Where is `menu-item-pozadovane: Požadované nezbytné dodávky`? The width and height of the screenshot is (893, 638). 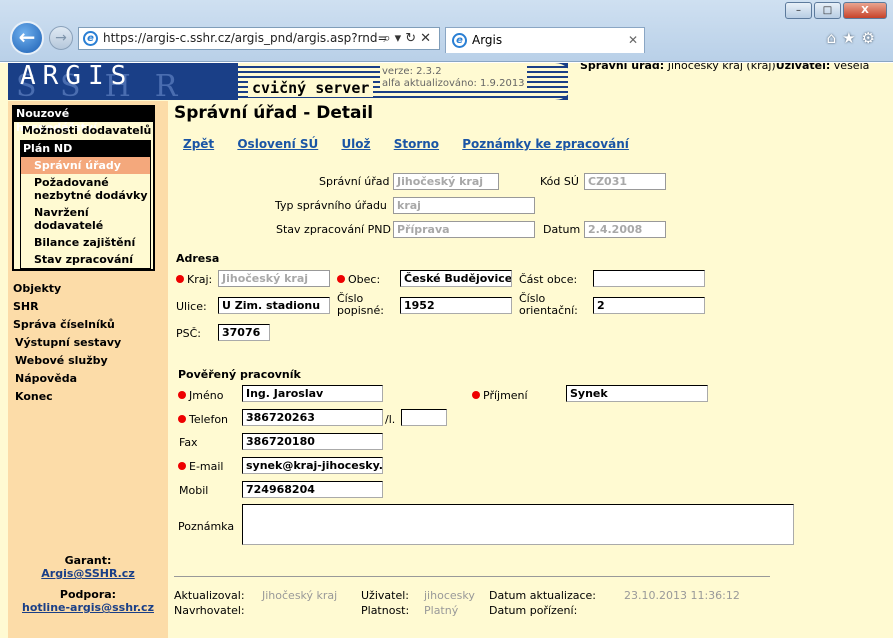 menu-item-pozadovane: Požadované nezbytné dodávky is located at coordinates (85, 189).